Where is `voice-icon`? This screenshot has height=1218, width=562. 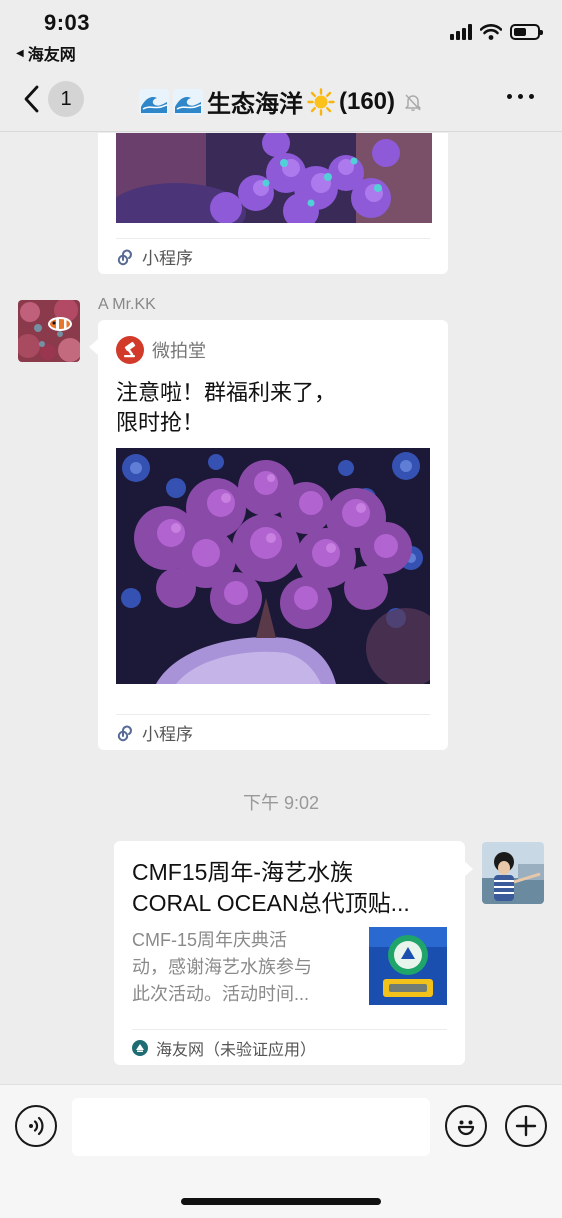 voice-icon is located at coordinates (36, 1126).